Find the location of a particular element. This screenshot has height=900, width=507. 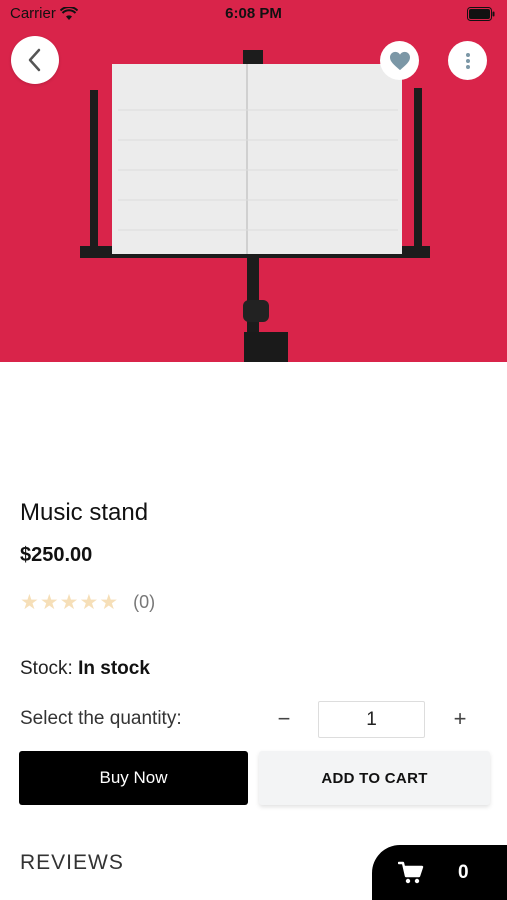

heart-icon is located at coordinates (399, 60).